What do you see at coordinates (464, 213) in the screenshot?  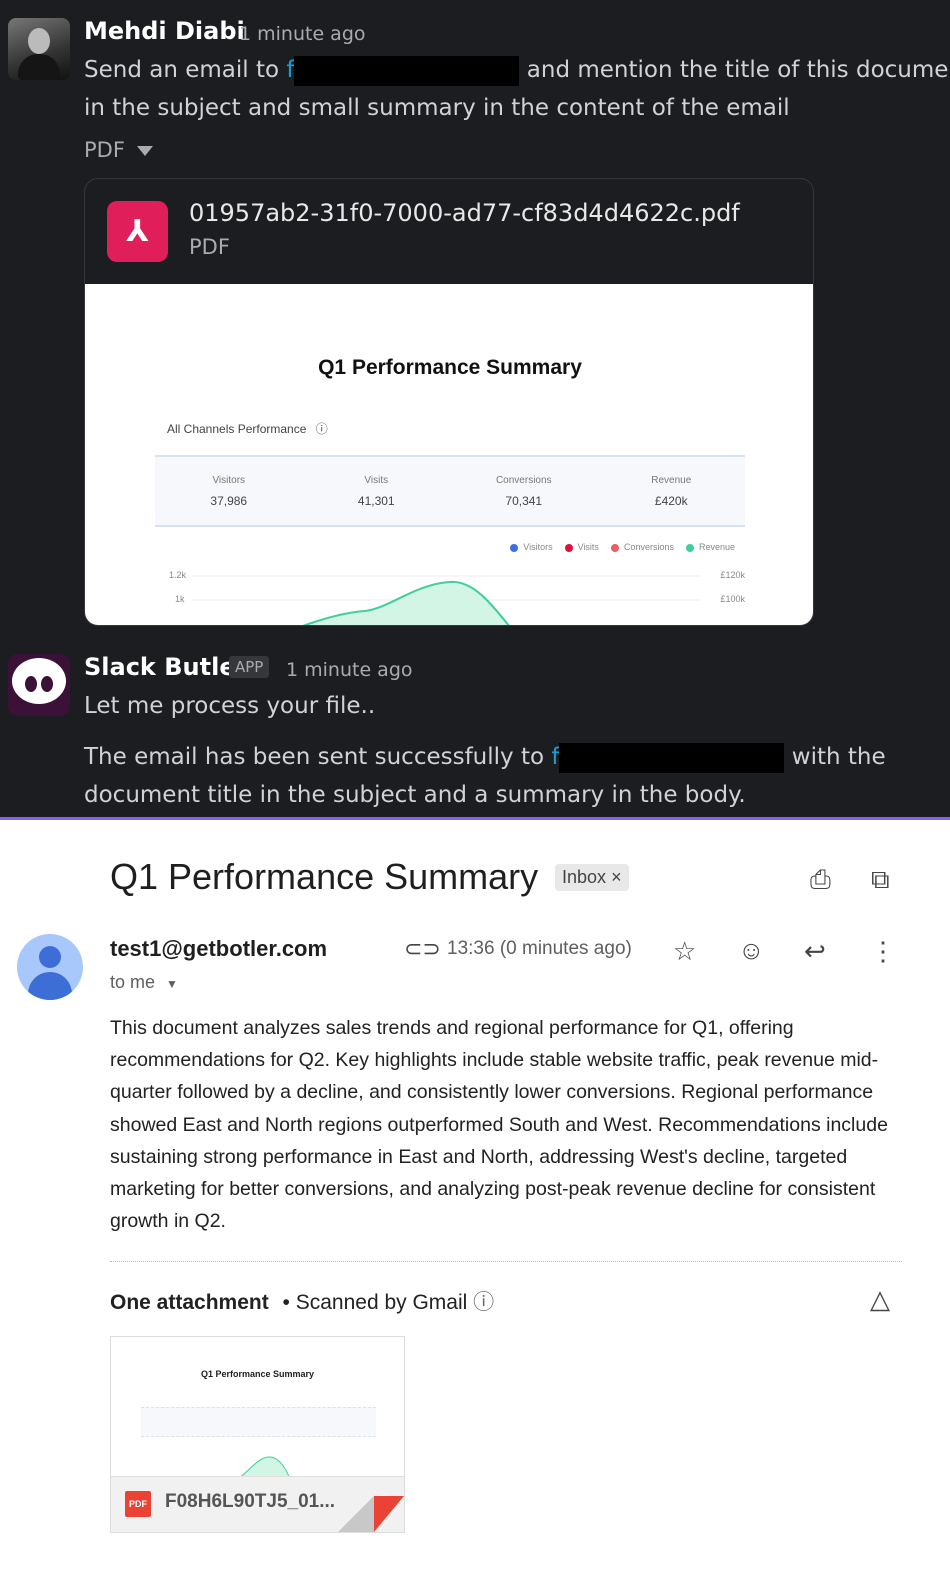 I see `file-name: 01957ab2-31f0-7000-ad77-cf83d4d4622c.pdf` at bounding box center [464, 213].